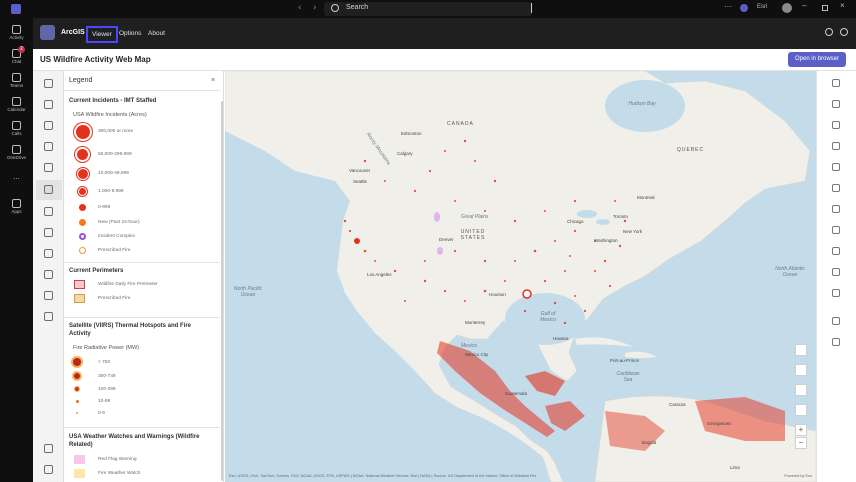 The image size is (856, 482). What do you see at coordinates (801, 350) in the screenshot?
I see `search-map-icon` at bounding box center [801, 350].